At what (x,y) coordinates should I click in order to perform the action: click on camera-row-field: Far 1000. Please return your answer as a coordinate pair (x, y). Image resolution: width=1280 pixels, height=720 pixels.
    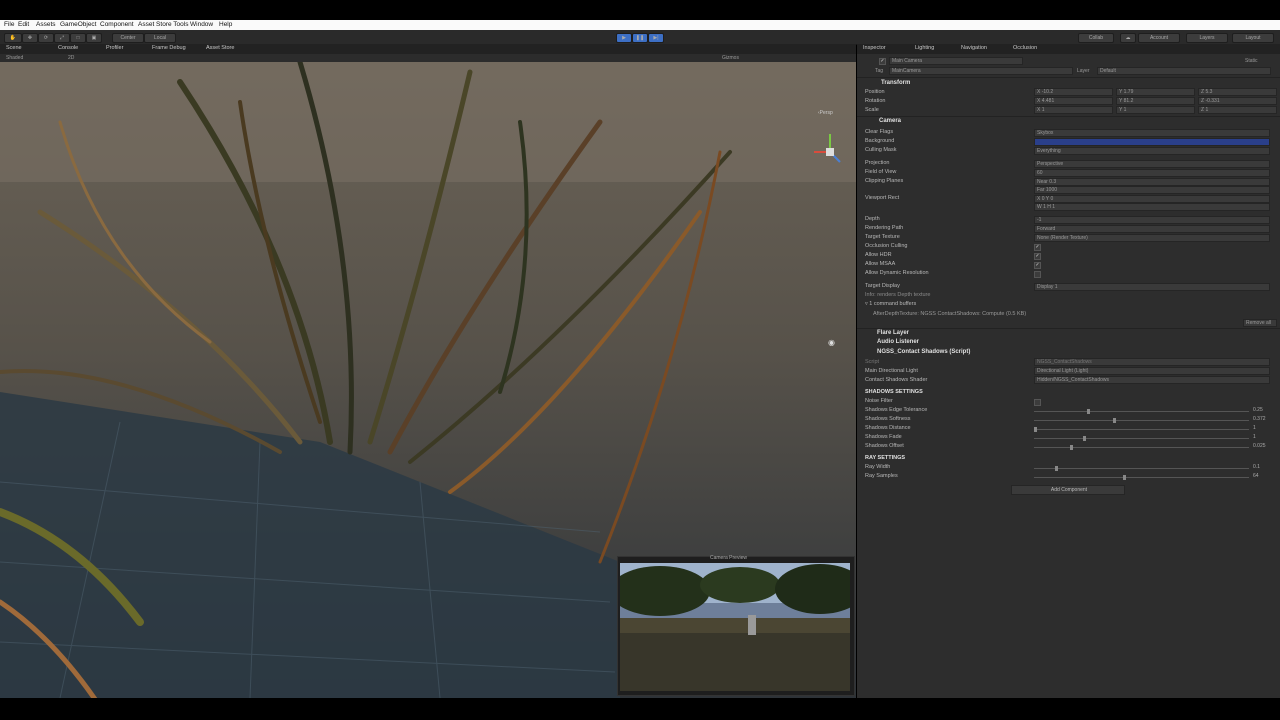
    Looking at the image, I should click on (1152, 190).